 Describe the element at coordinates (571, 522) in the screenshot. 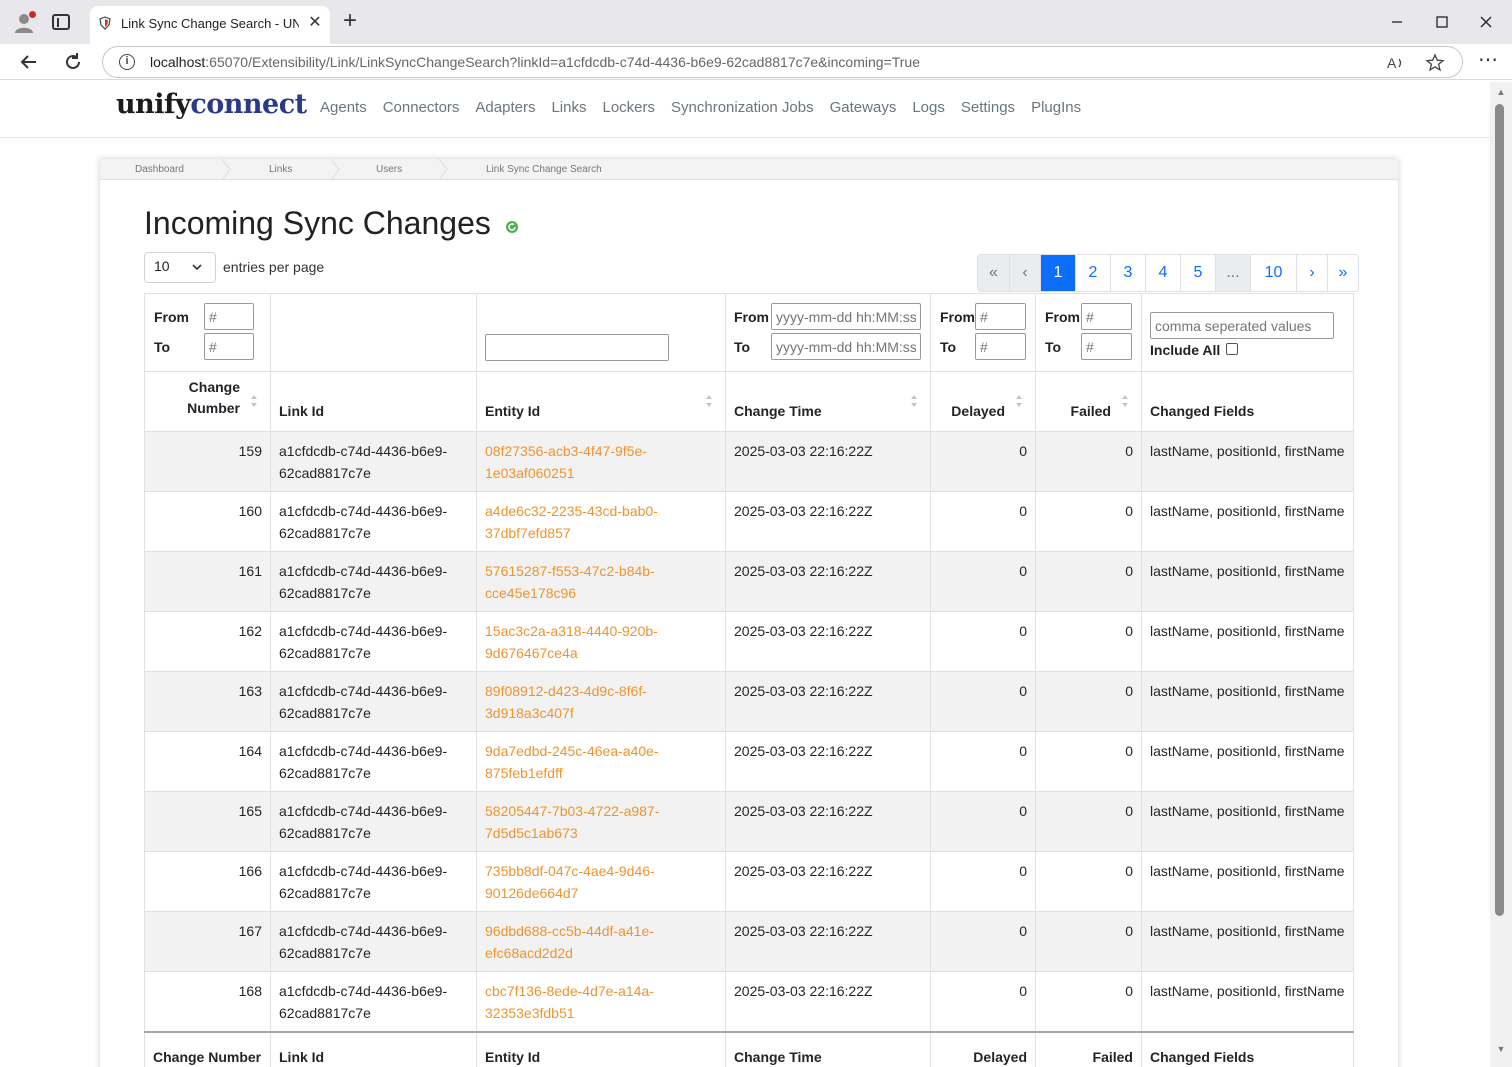

I see `entity-id-link: a4de6c32-2235-43cd-bab0-37dbf7efd857` at that location.